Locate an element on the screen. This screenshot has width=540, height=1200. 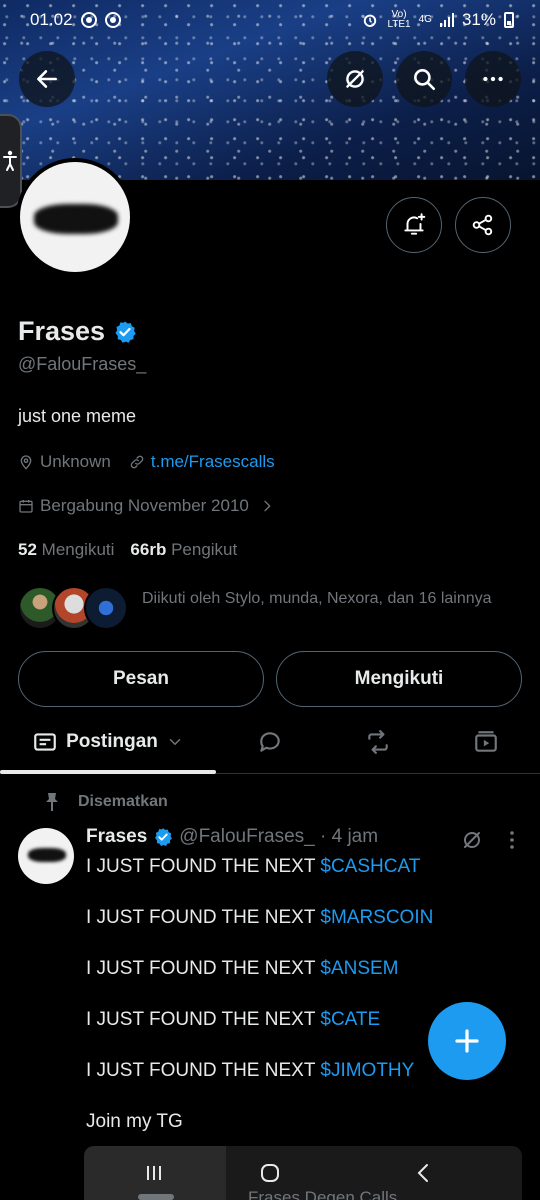
status-left: 01.02 is located at coordinates (75, 20).